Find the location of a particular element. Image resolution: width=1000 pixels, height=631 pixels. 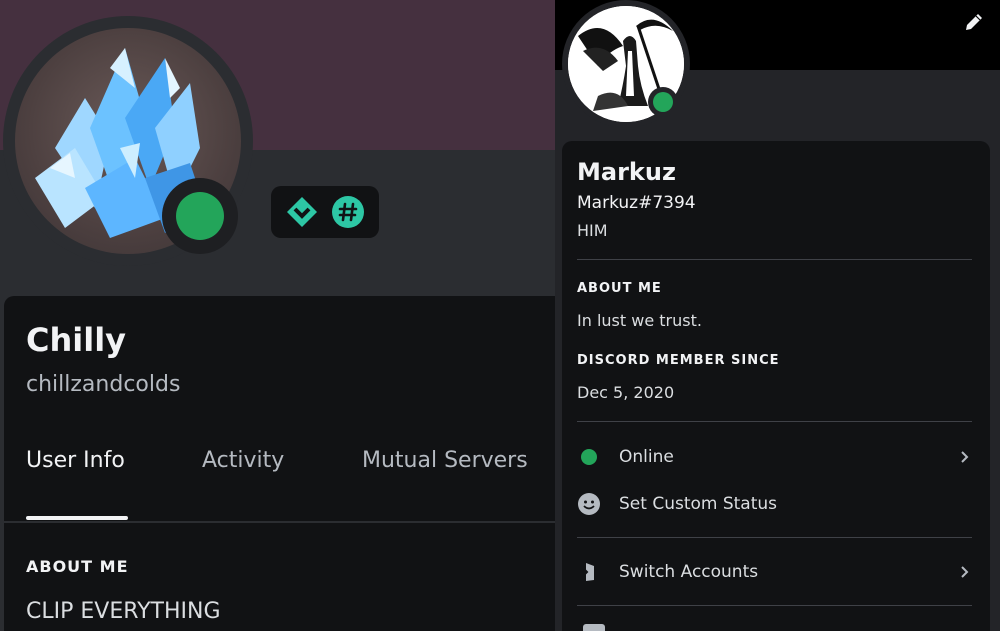

tab-user-info: User Info is located at coordinates (75, 460).